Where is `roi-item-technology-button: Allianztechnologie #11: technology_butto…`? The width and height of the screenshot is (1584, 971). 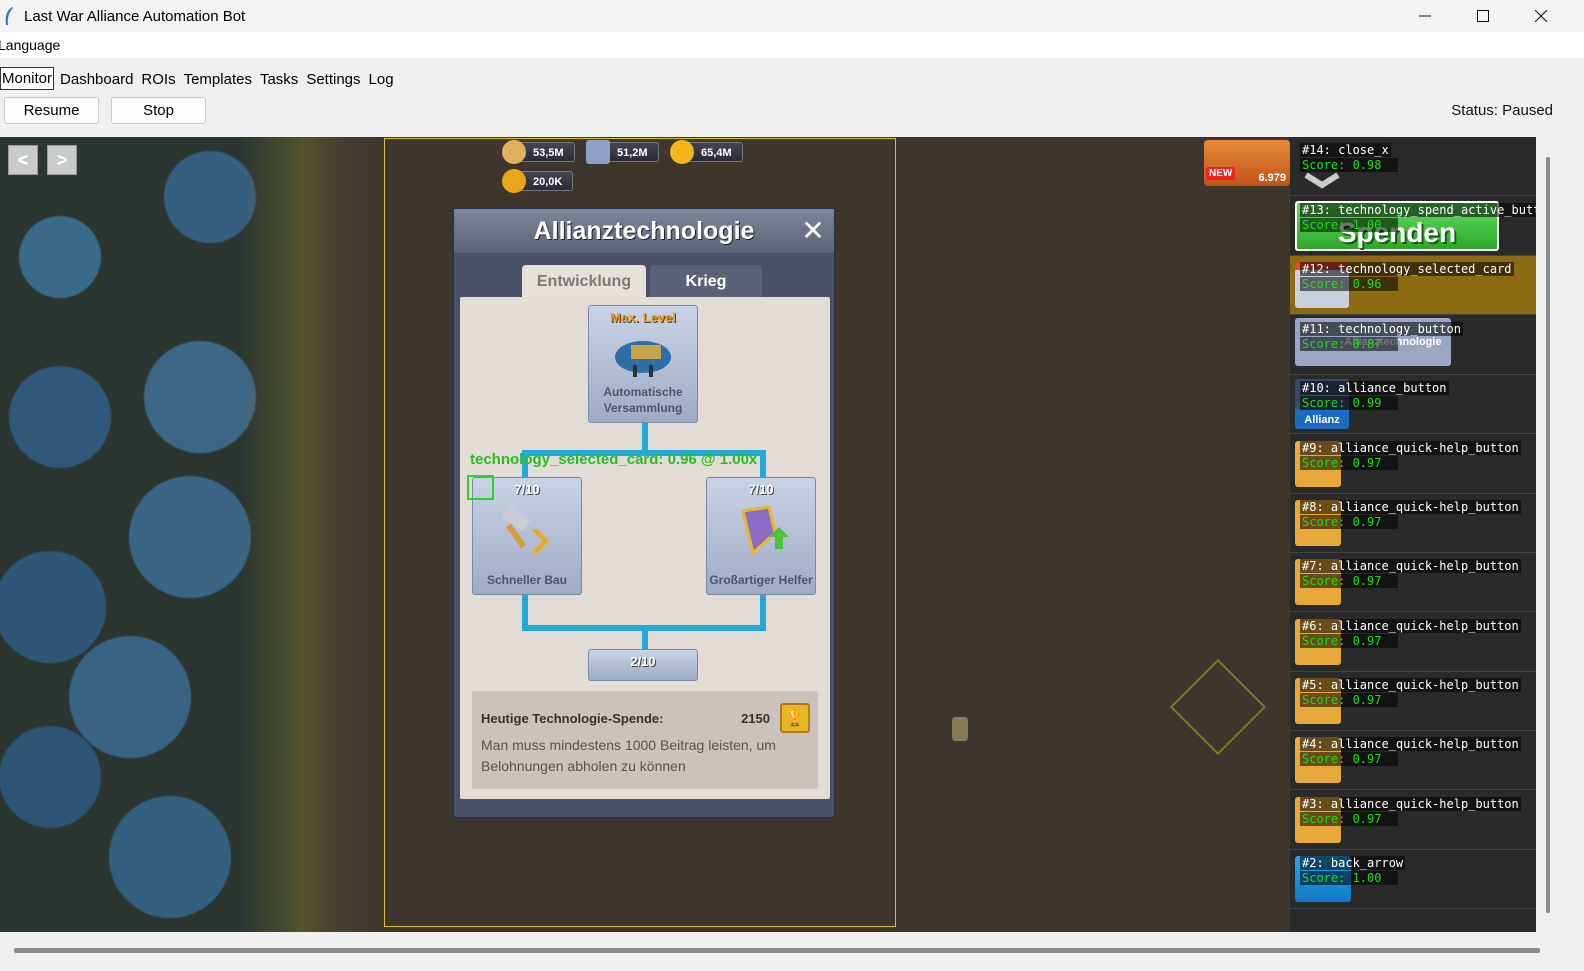
roi-item-technology-button: Allianztechnologie #11: technology_butto… is located at coordinates (1413, 345).